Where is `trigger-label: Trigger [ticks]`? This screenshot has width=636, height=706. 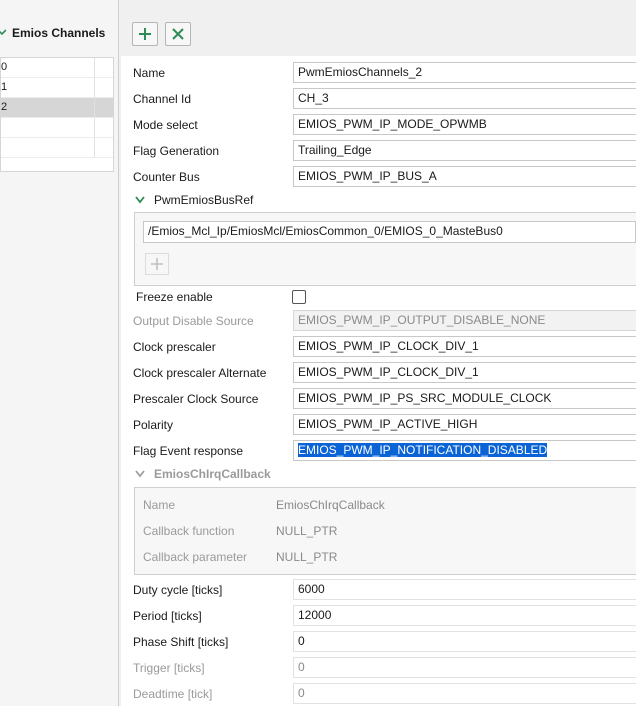 trigger-label: Trigger [ticks] is located at coordinates (169, 668).